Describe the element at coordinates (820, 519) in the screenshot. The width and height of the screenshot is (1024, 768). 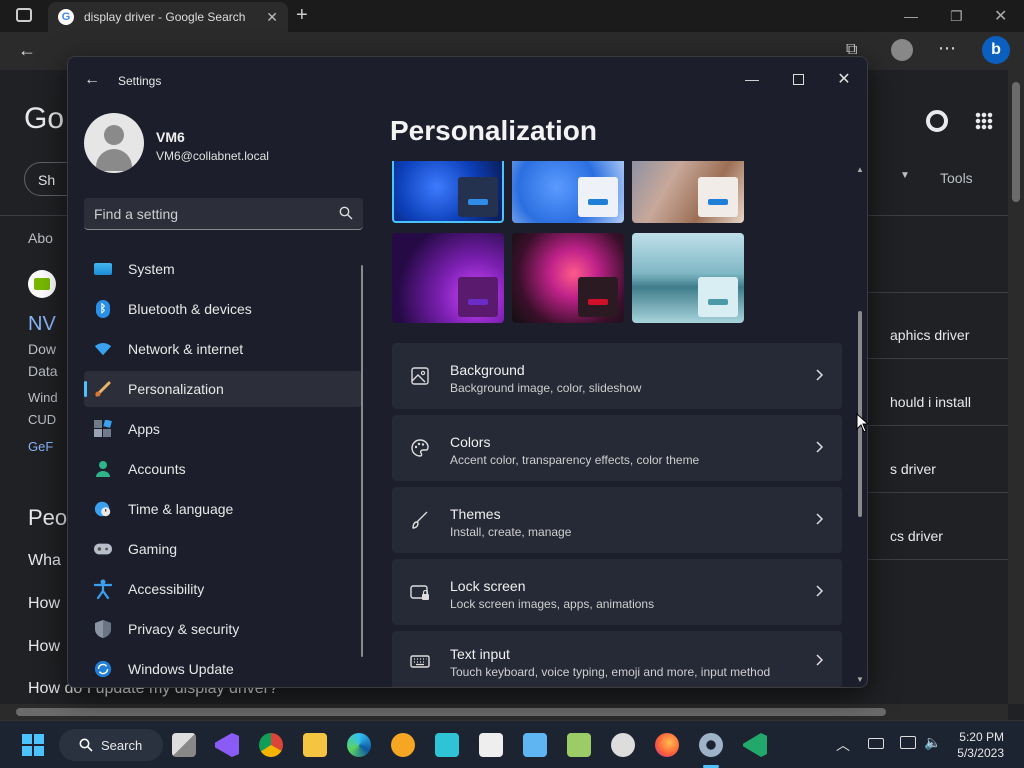
I see `chevron-right-icon` at that location.